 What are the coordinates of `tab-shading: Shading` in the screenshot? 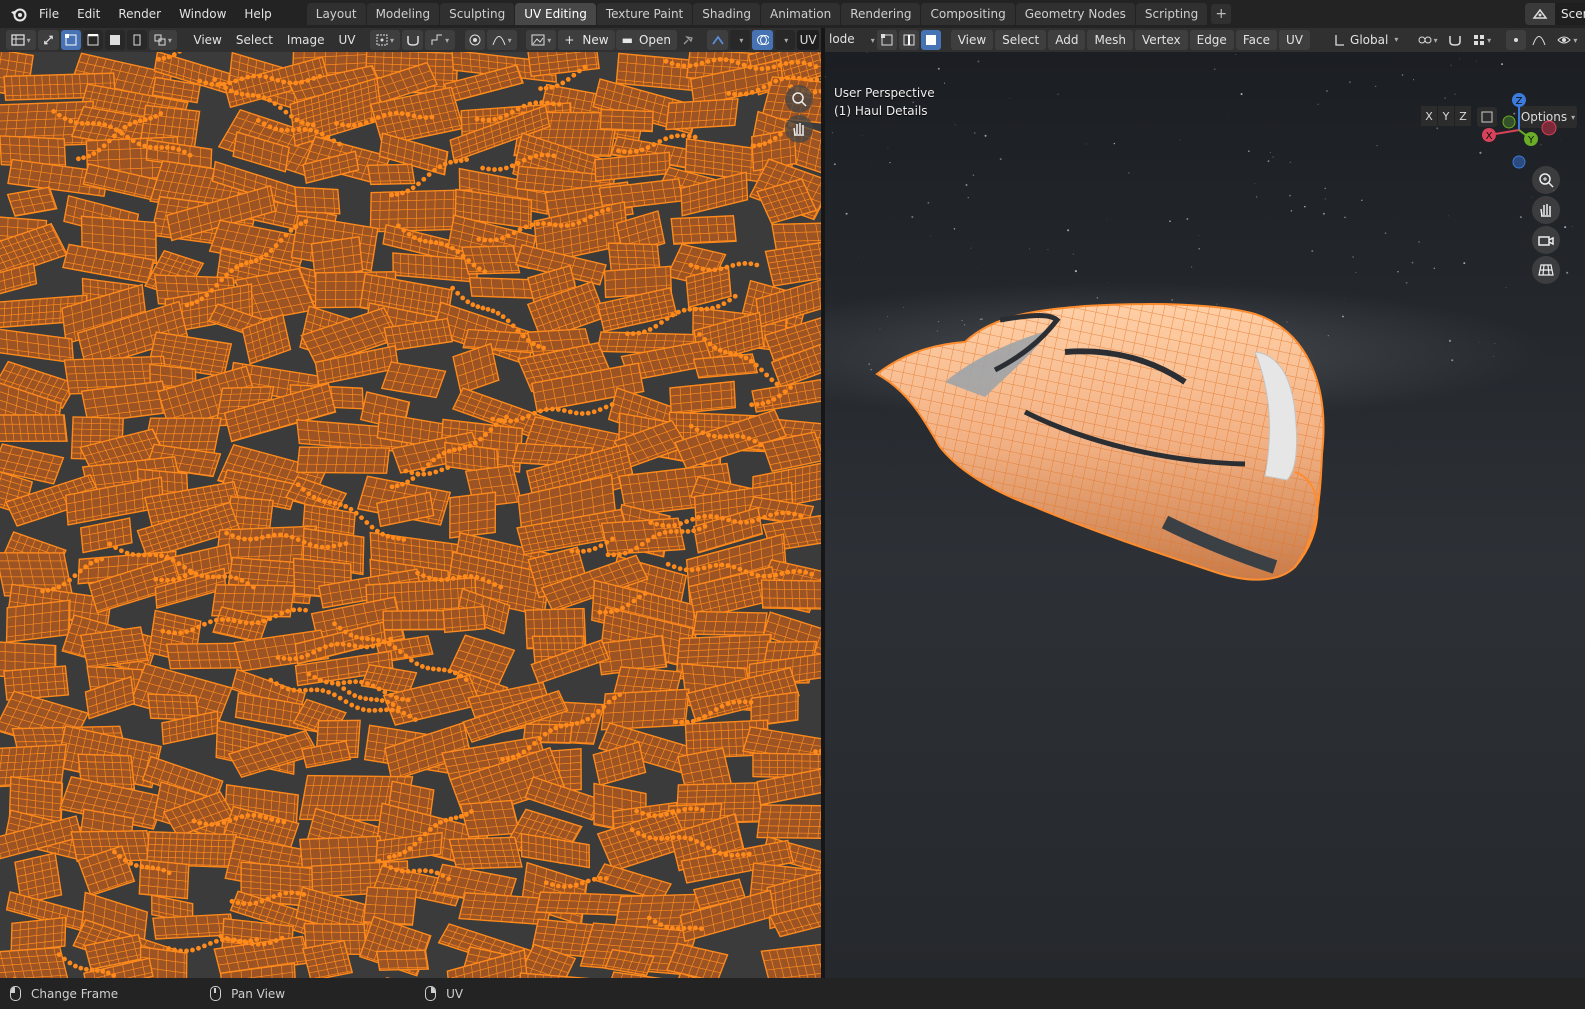 It's located at (726, 14).